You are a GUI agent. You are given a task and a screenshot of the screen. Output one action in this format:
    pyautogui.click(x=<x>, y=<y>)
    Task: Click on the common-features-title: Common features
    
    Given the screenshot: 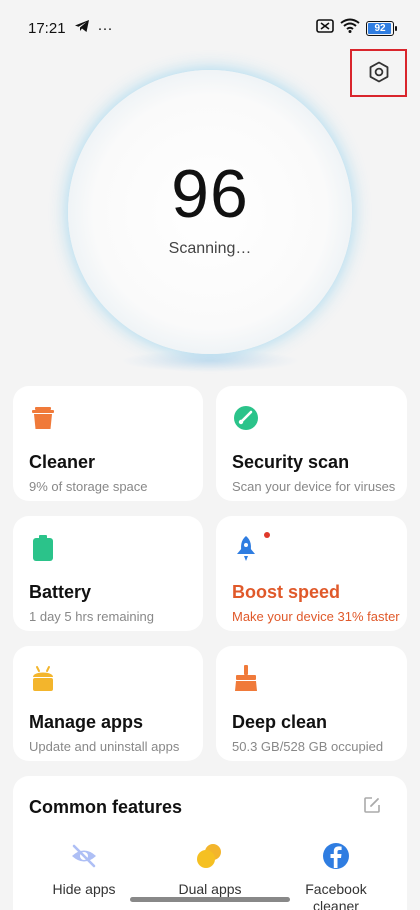 What is the action you would take?
    pyautogui.click(x=106, y=807)
    